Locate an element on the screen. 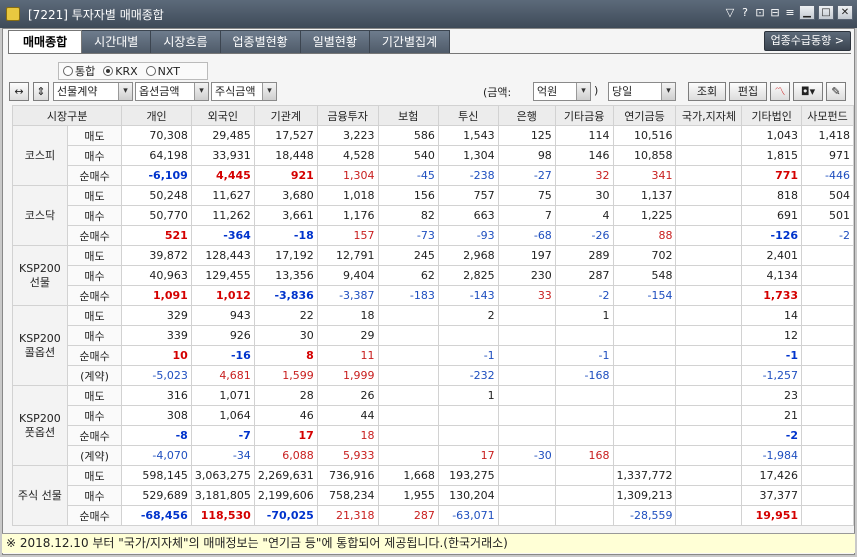  cell-value: 10 is located at coordinates (156, 355).